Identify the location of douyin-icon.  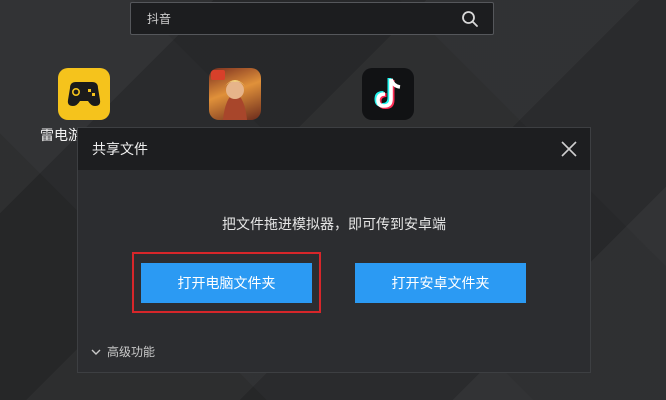
(387, 94).